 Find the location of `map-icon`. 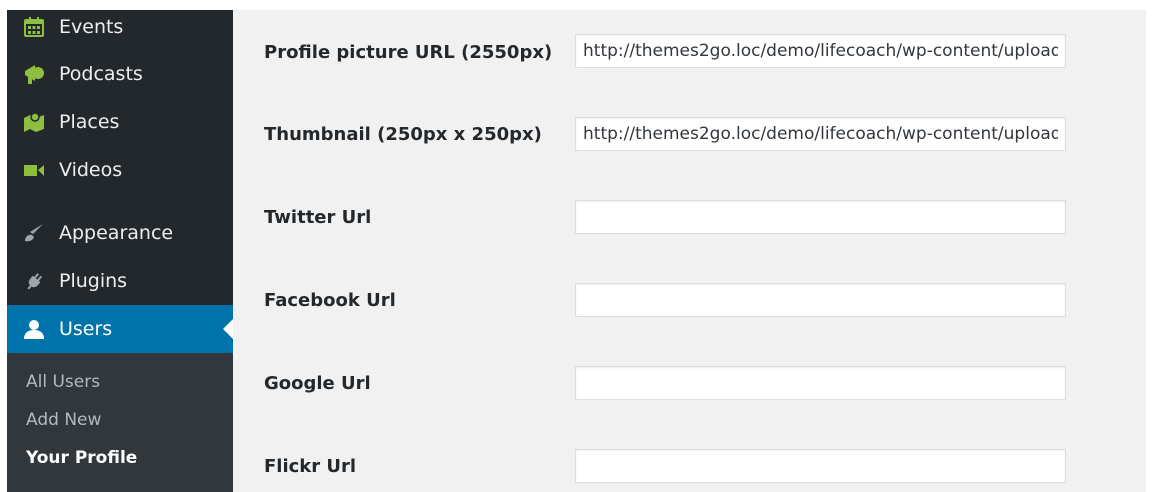

map-icon is located at coordinates (34, 122).